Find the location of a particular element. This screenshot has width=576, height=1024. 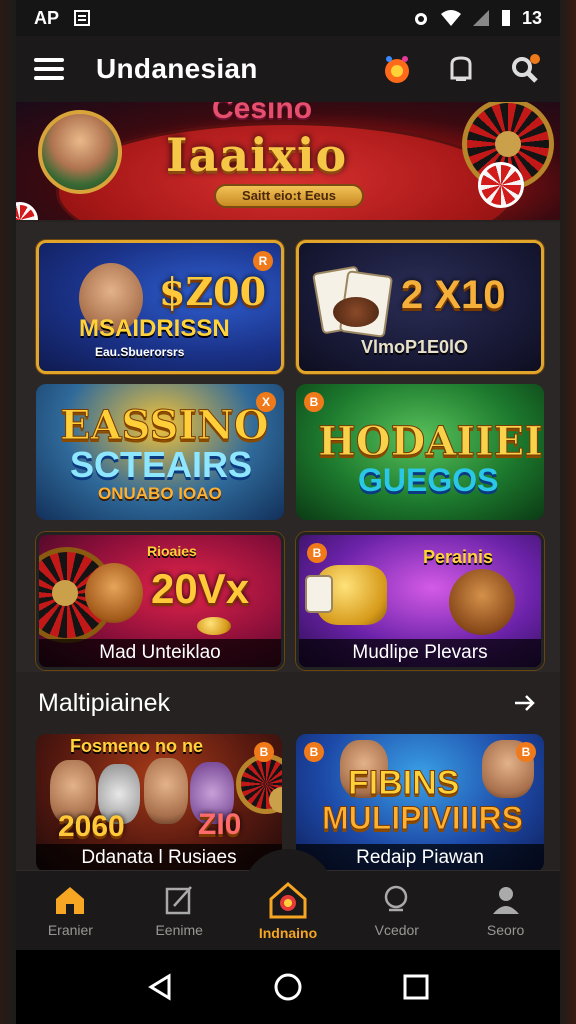

tile-subtitle: VlmoP1E0lO is located at coordinates (415, 347).